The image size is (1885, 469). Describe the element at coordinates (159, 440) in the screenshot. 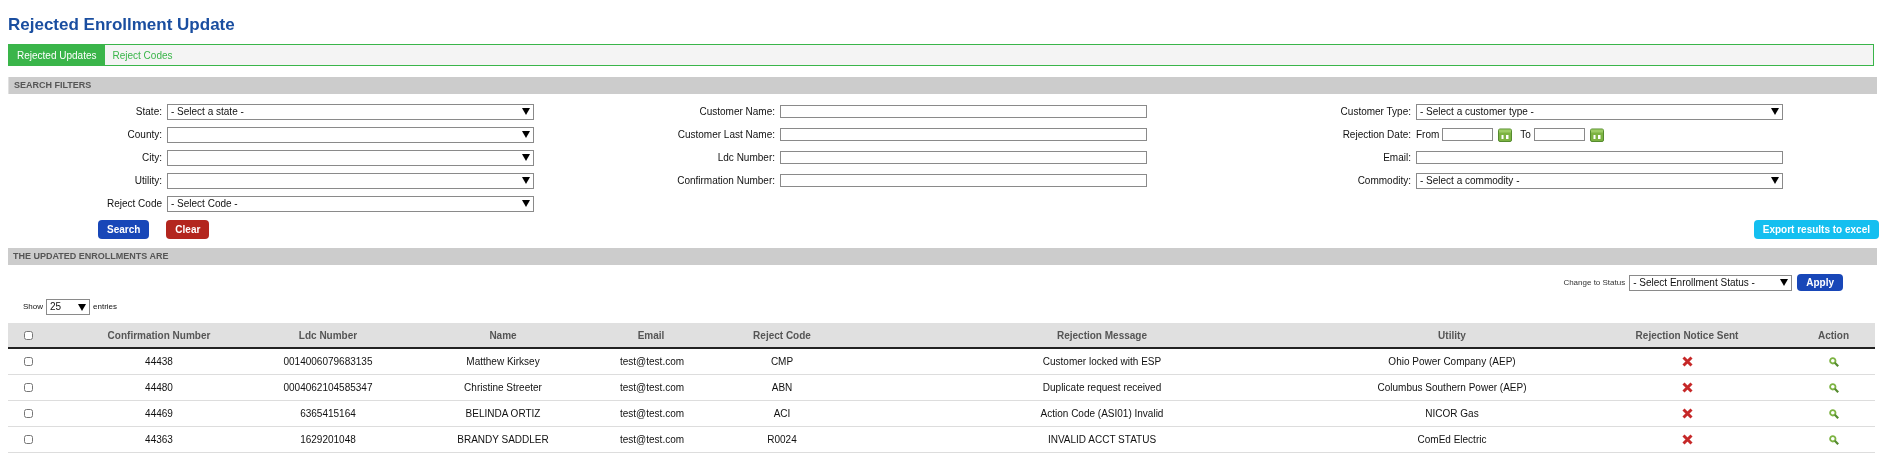

I see `table-cell-text: 44363` at that location.